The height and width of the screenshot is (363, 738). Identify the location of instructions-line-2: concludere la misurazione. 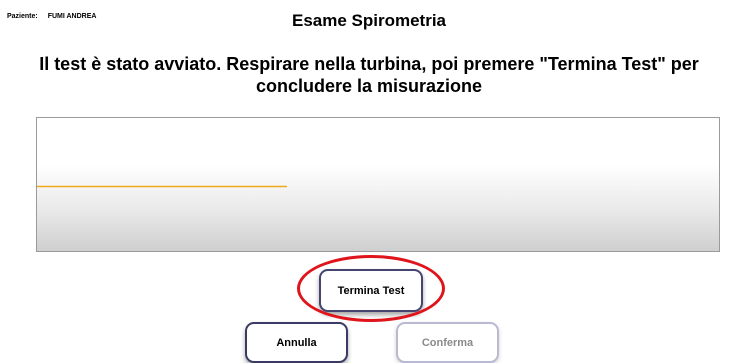
(369, 86).